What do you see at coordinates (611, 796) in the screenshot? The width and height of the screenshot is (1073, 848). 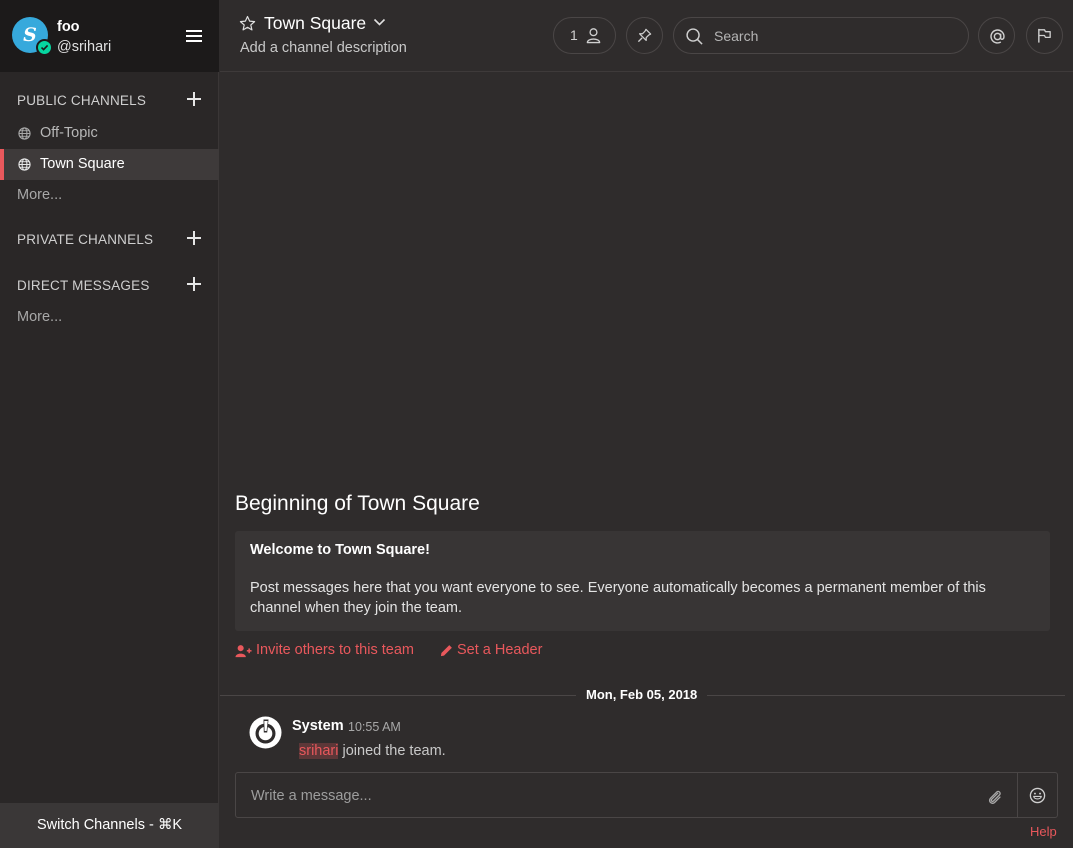 I see `message-input` at bounding box center [611, 796].